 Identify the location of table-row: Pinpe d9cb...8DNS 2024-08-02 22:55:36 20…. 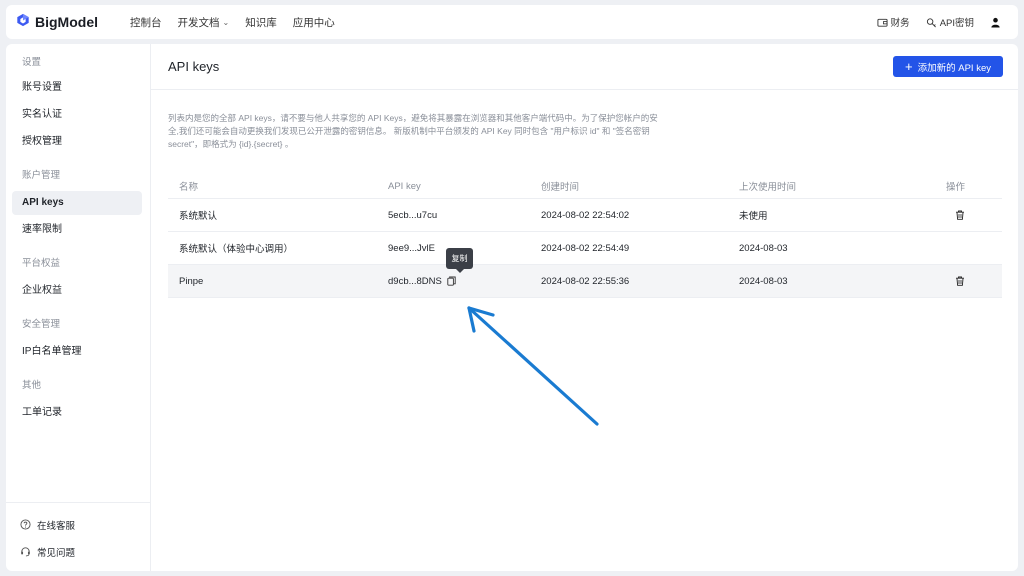
(585, 281).